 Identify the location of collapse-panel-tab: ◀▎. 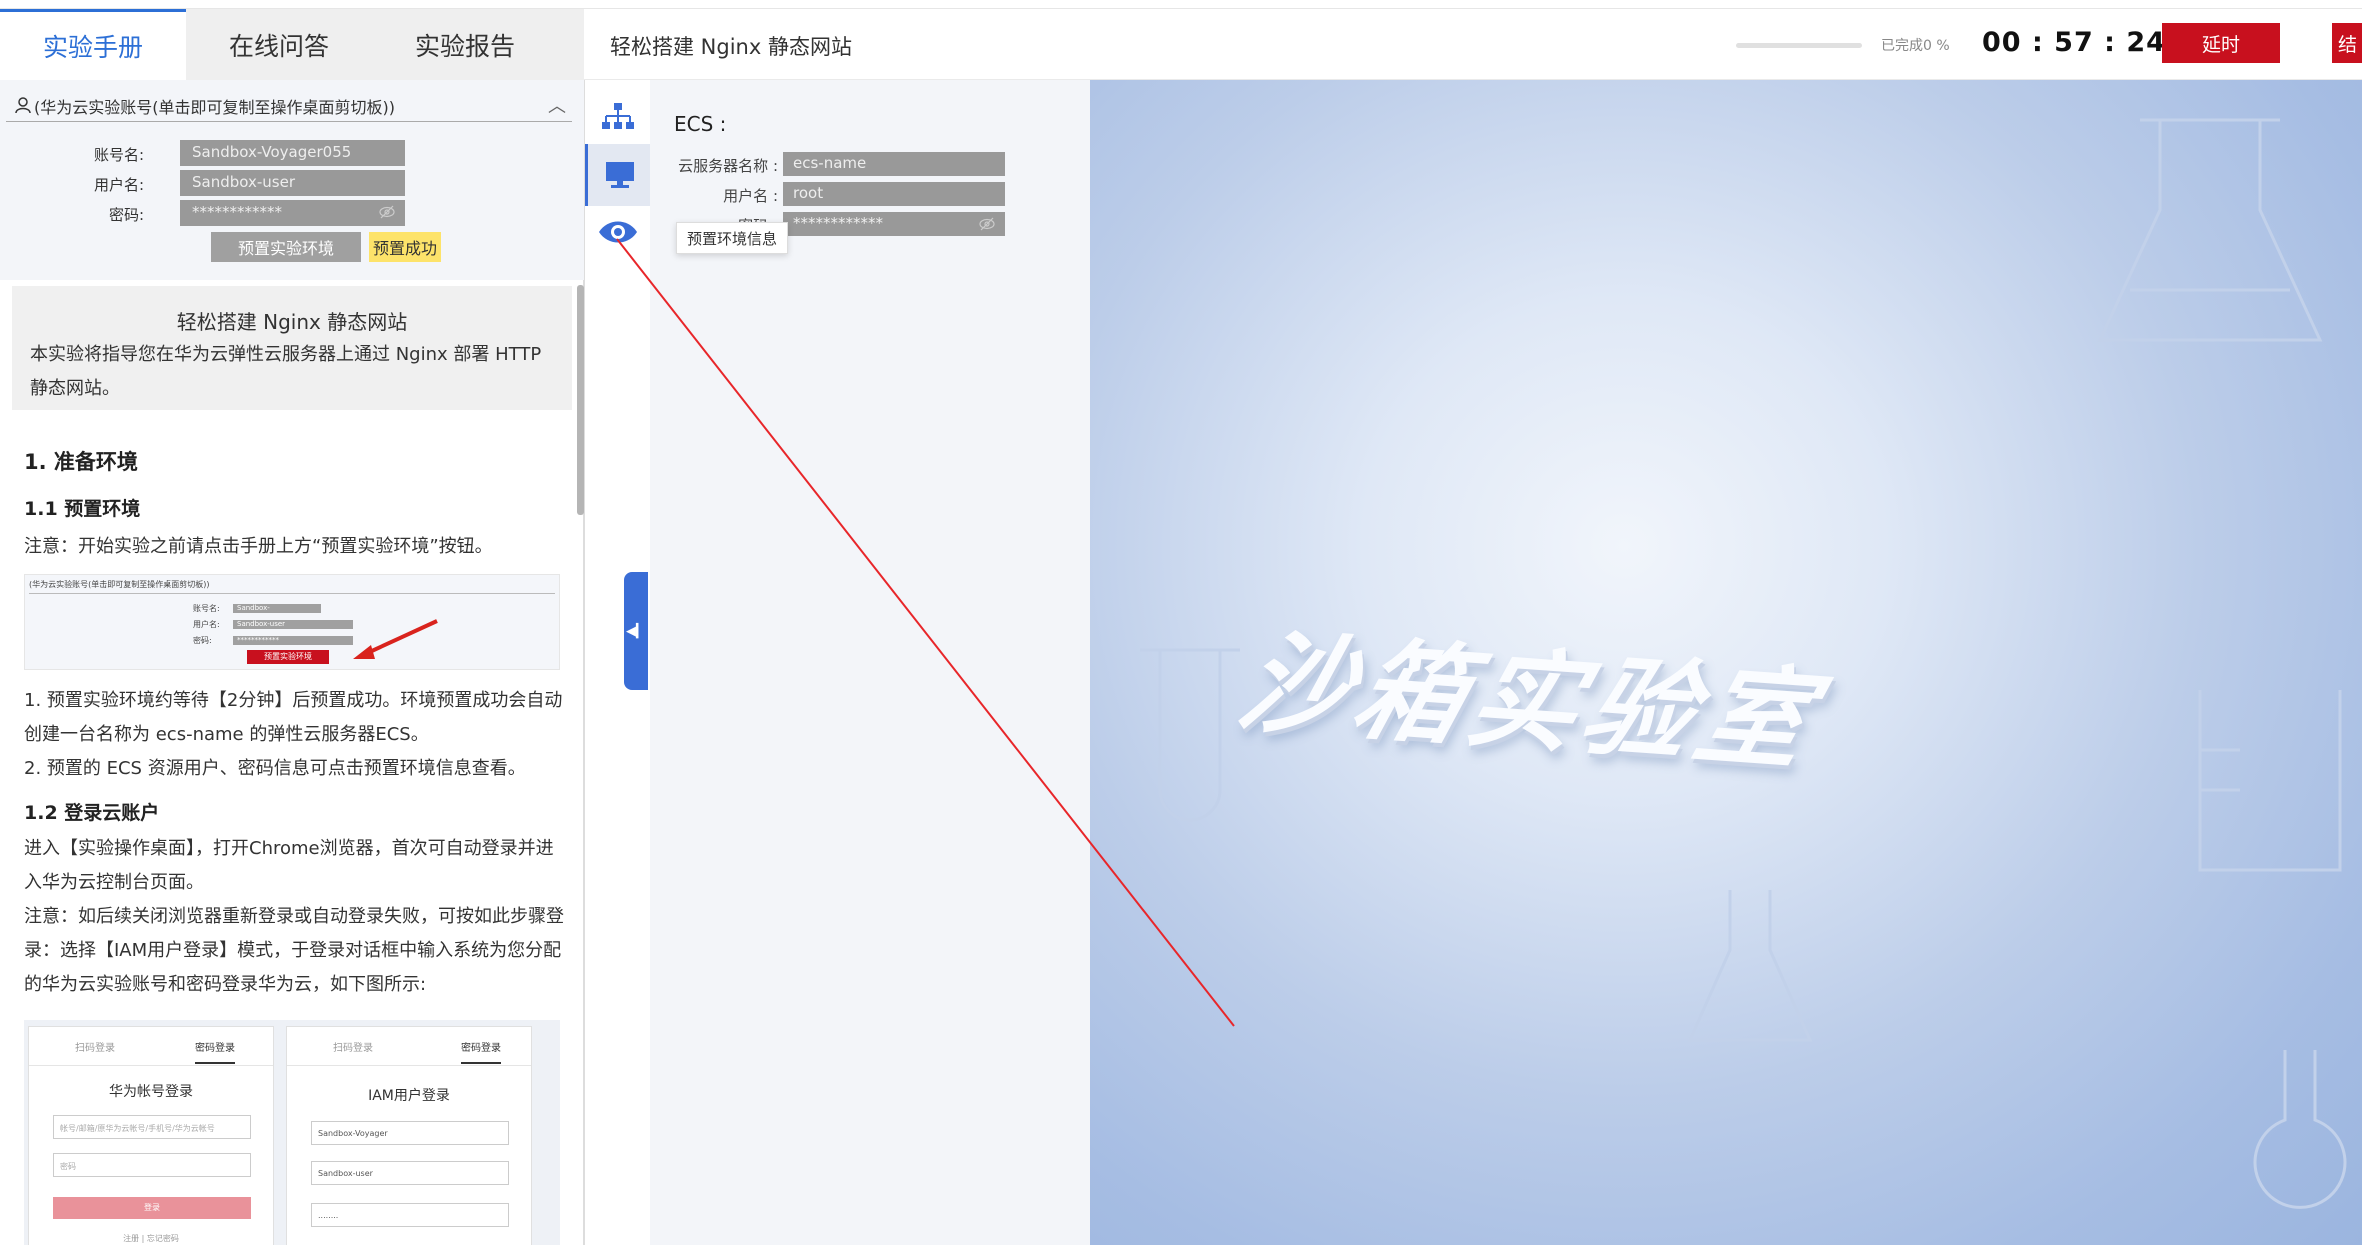
(636, 631).